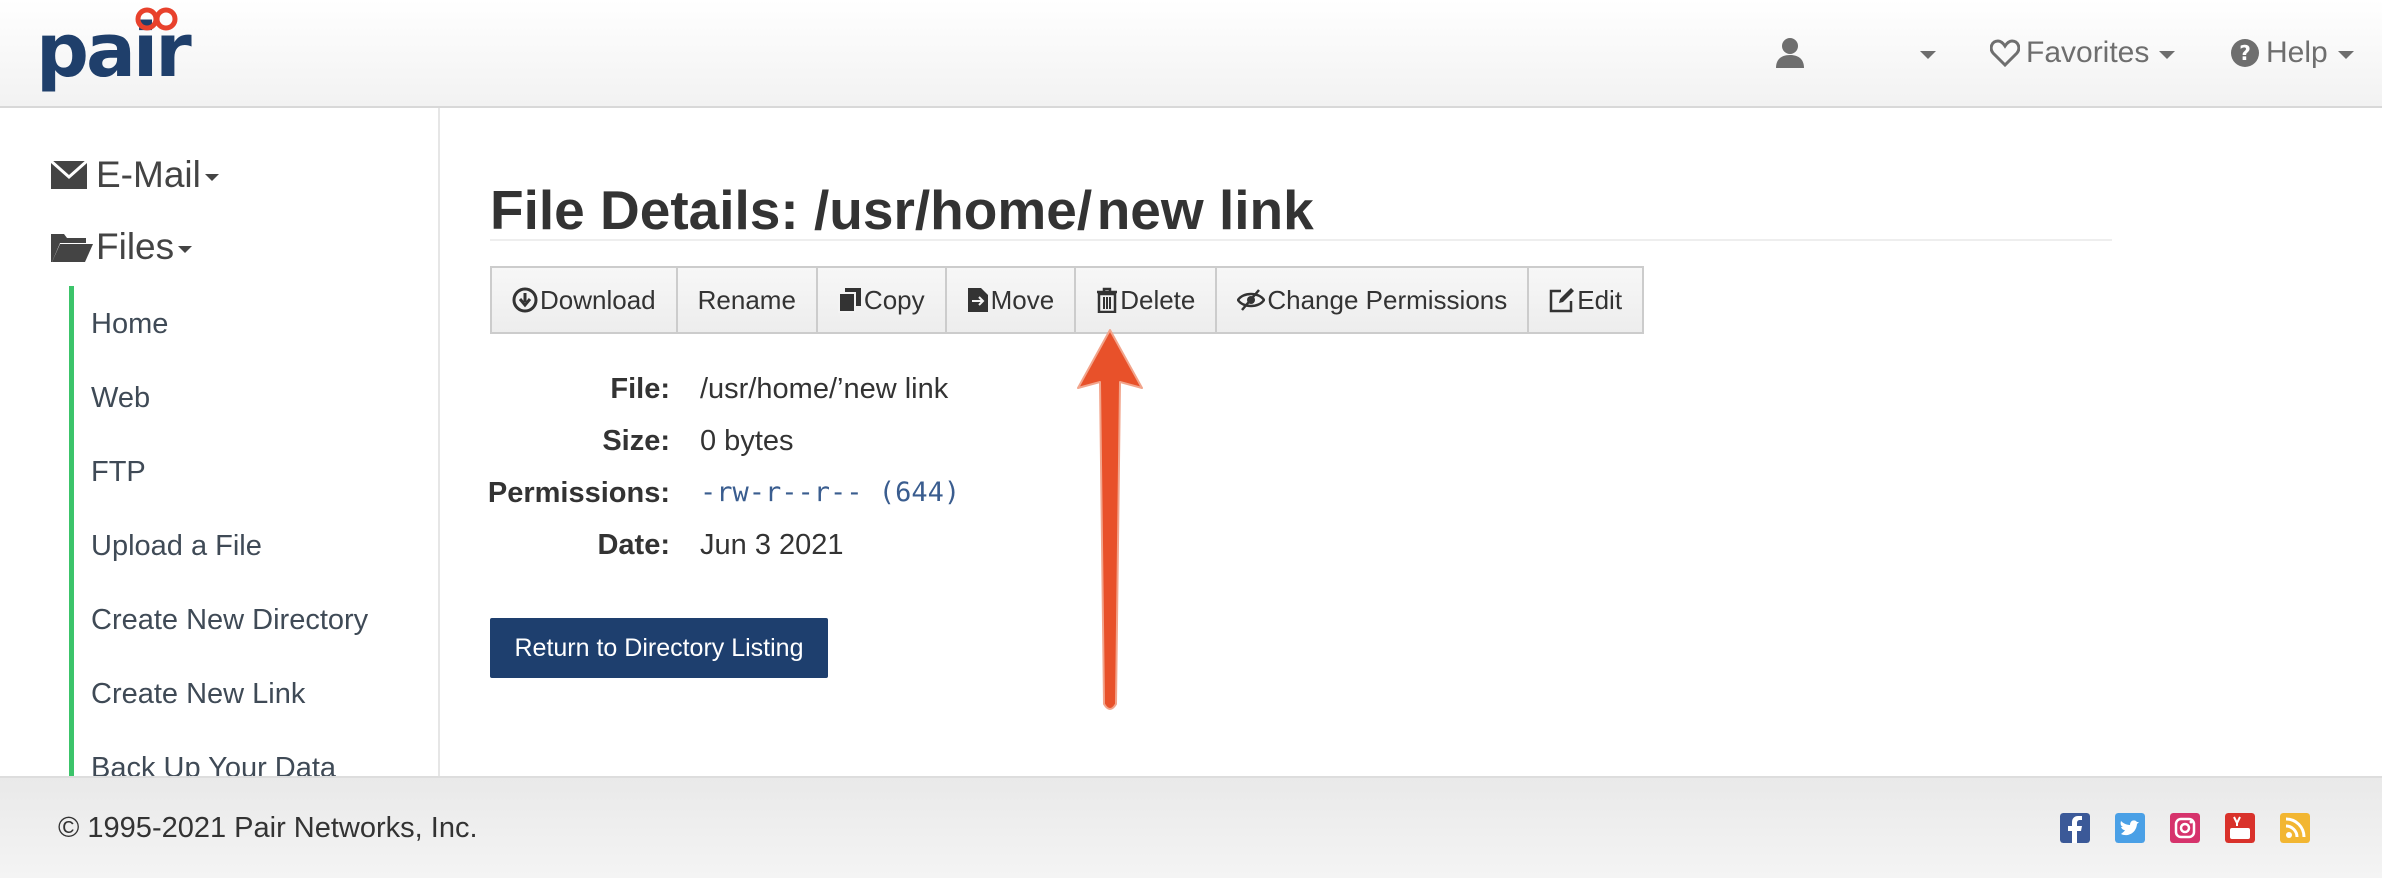  What do you see at coordinates (902, 210) in the screenshot?
I see `page-title: File Details: /usr/home/ new link` at bounding box center [902, 210].